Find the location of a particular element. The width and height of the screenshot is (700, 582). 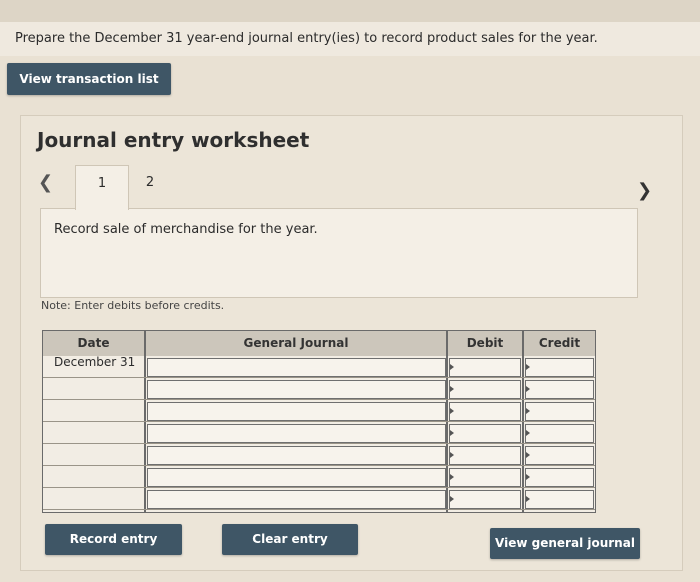

record-entry-button: Record entry is located at coordinates (113, 539).